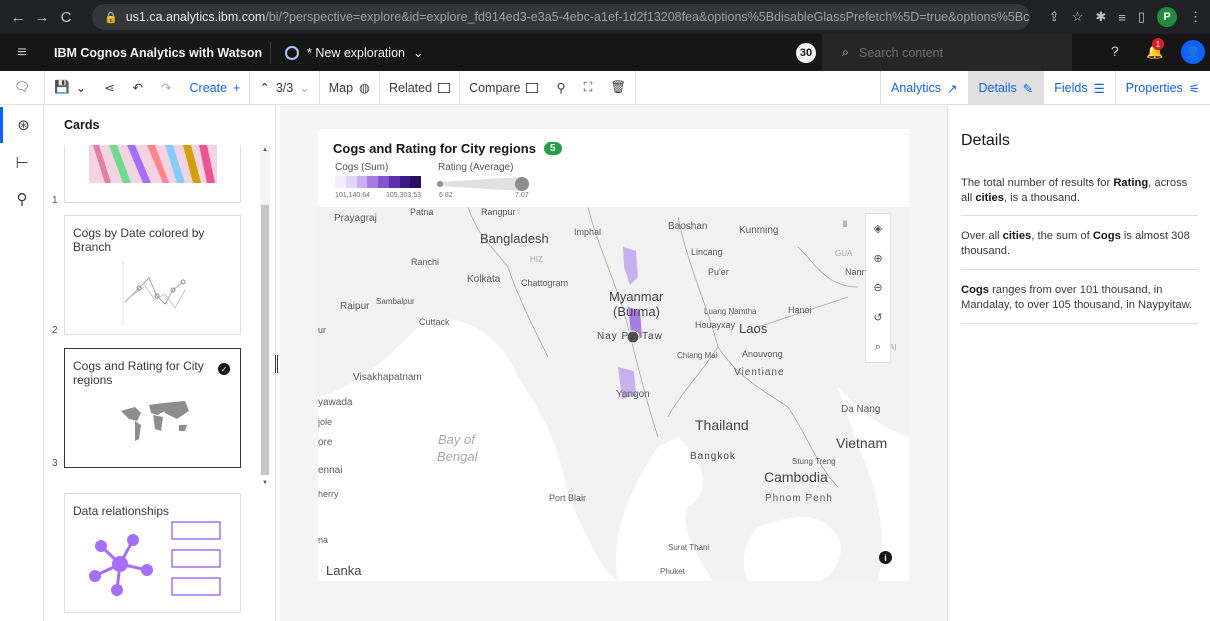 Image resolution: width=1210 pixels, height=621 pixels. Describe the element at coordinates (618, 88) in the screenshot. I see `delete-button: 🗑` at that location.